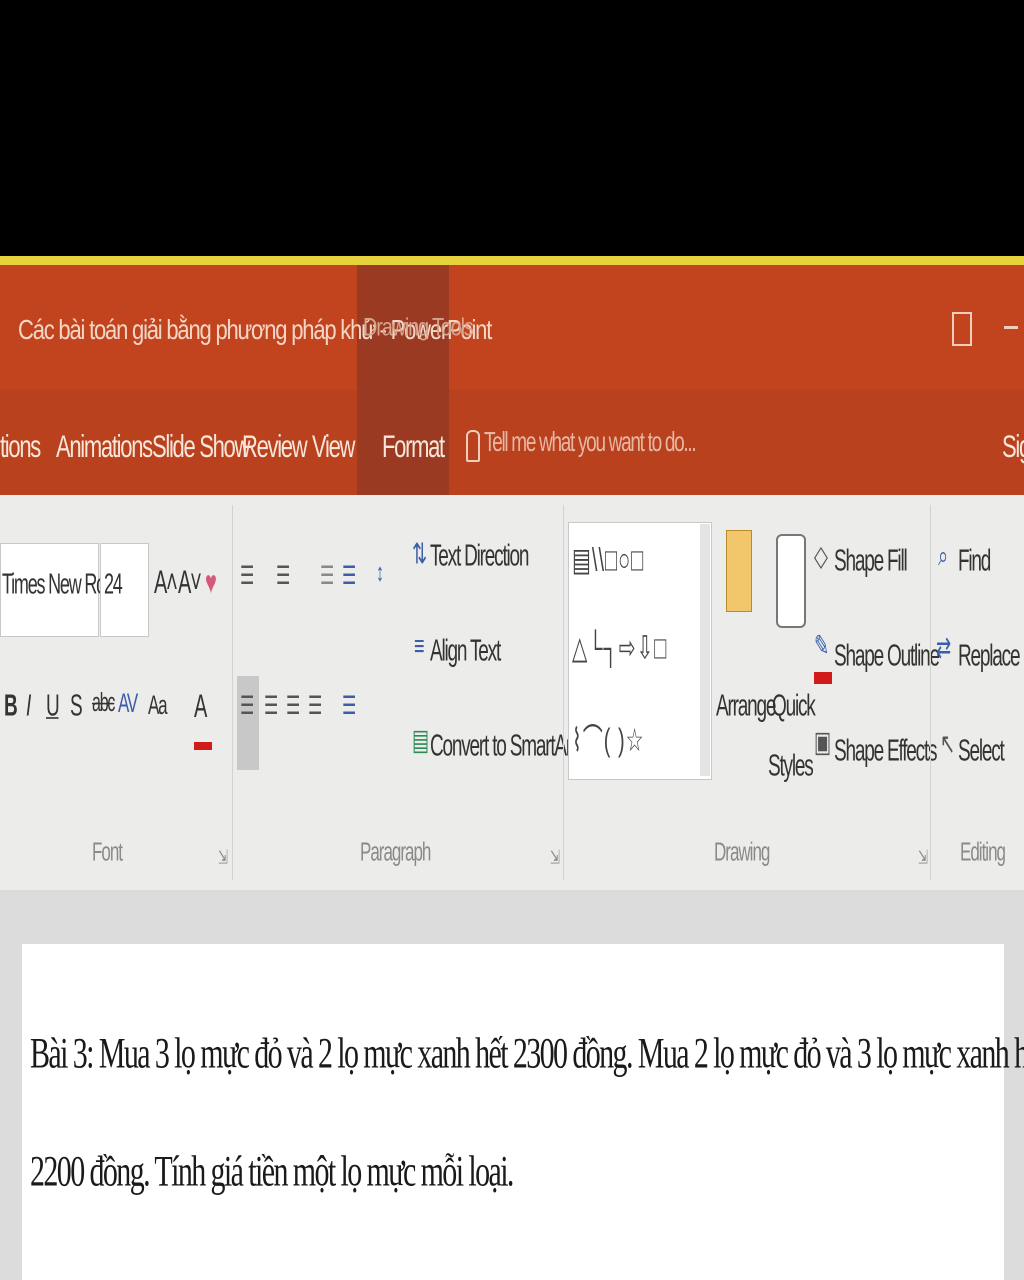 The width and height of the screenshot is (1024, 1280). What do you see at coordinates (293, 706) in the screenshot?
I see `align-right-icon: ☰` at bounding box center [293, 706].